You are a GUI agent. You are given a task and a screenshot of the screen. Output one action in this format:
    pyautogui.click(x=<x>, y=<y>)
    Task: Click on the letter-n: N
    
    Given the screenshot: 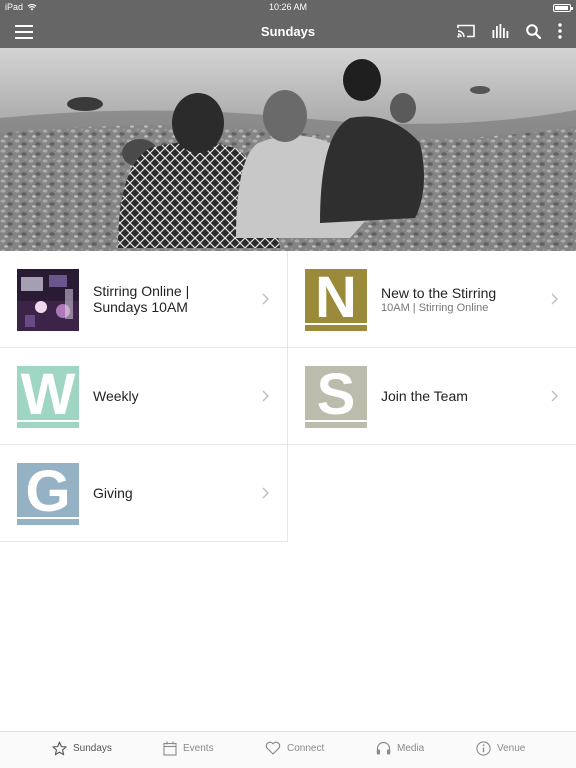 What is the action you would take?
    pyautogui.click(x=336, y=300)
    